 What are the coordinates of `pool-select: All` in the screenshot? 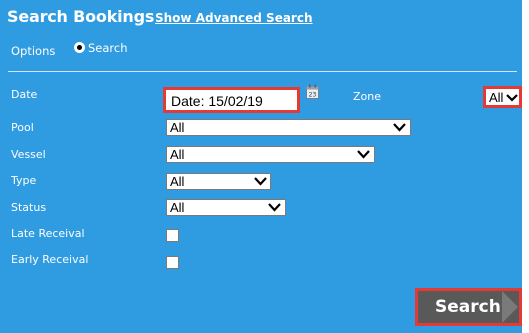 It's located at (288, 127).